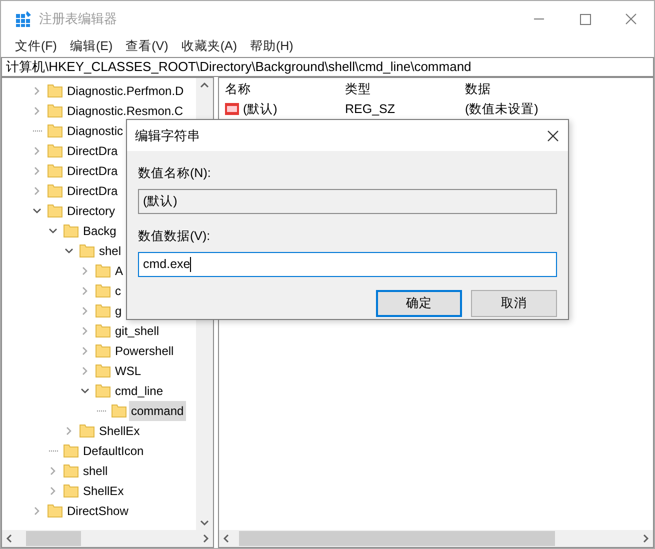  What do you see at coordinates (502, 109) in the screenshot?
I see `value-data: (数值未设置)` at bounding box center [502, 109].